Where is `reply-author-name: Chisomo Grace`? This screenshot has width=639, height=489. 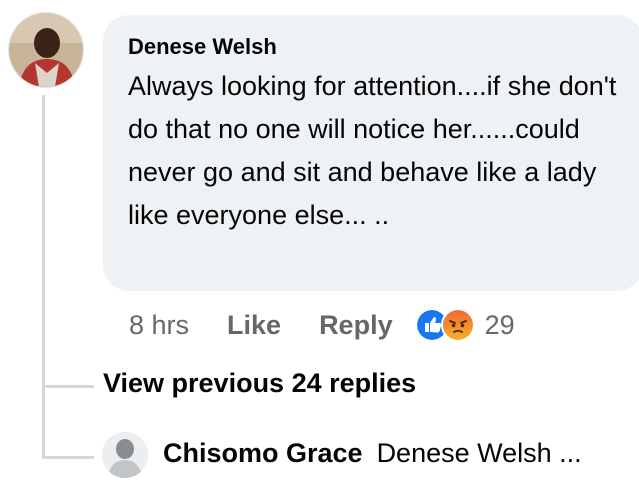
reply-author-name: Chisomo Grace is located at coordinates (263, 453).